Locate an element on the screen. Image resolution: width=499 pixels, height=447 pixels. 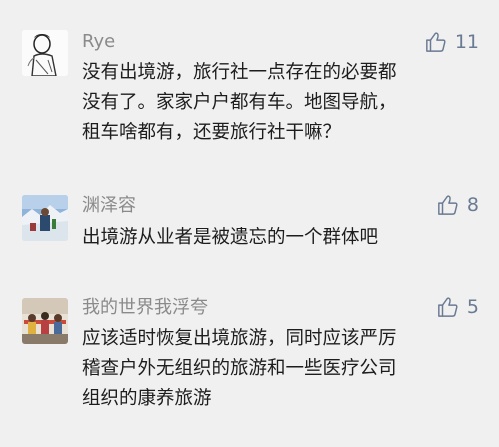
comment-text: 出境游从业者是被遗忘的一个群体吧 is located at coordinates (282, 238).